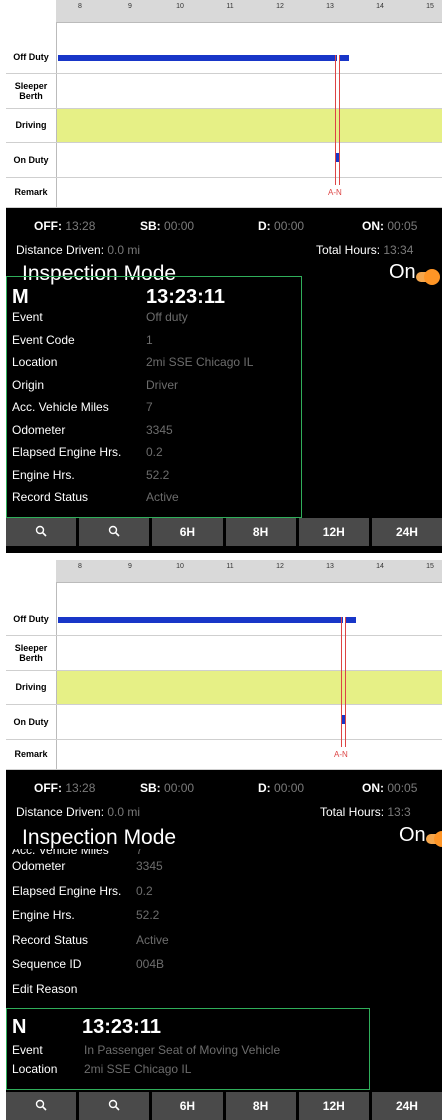 The height and width of the screenshot is (1120, 442). What do you see at coordinates (39, 429) in the screenshot?
I see `record-field-key: Odometer` at bounding box center [39, 429].